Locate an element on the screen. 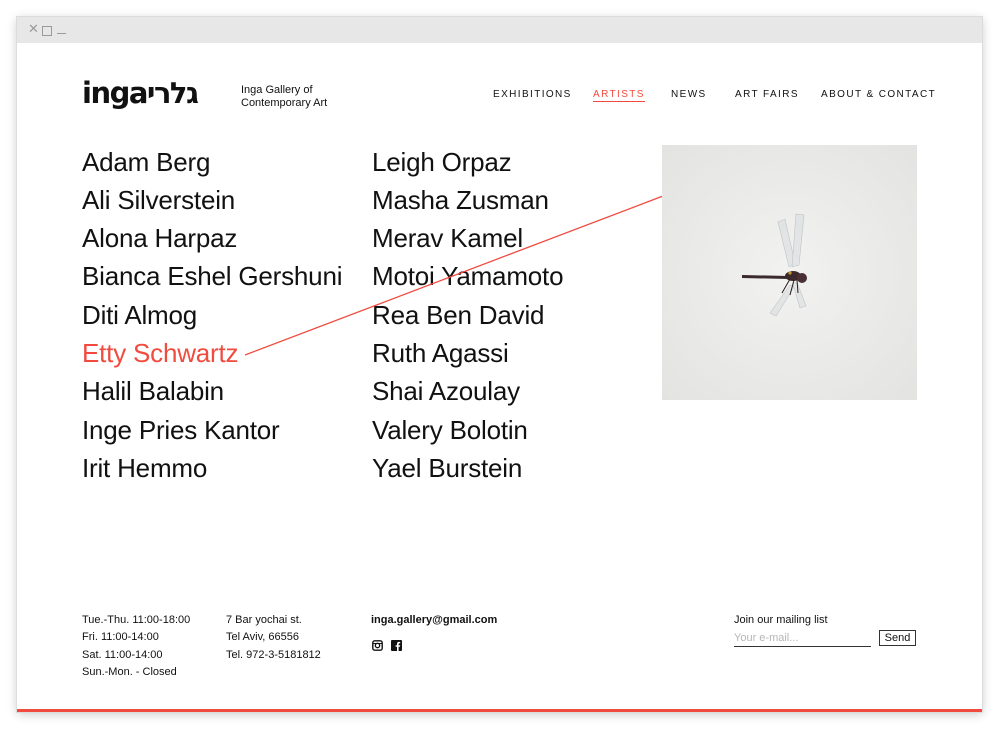 Image resolution: width=1000 pixels, height=731 pixels. address-line: 7 Bar yochai st. is located at coordinates (264, 620).